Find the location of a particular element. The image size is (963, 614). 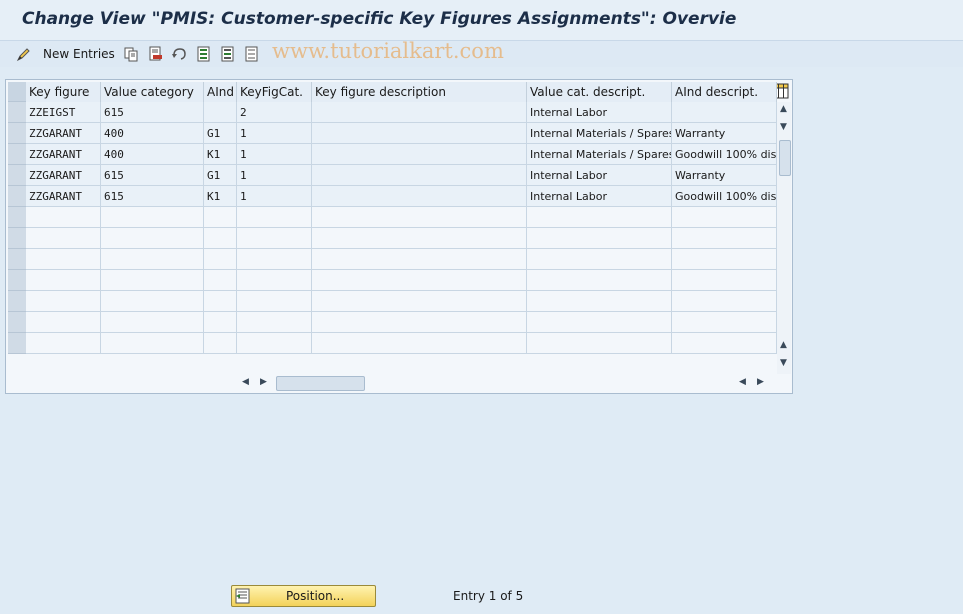

column-header-key-figure: Key figure is located at coordinates (63, 92).